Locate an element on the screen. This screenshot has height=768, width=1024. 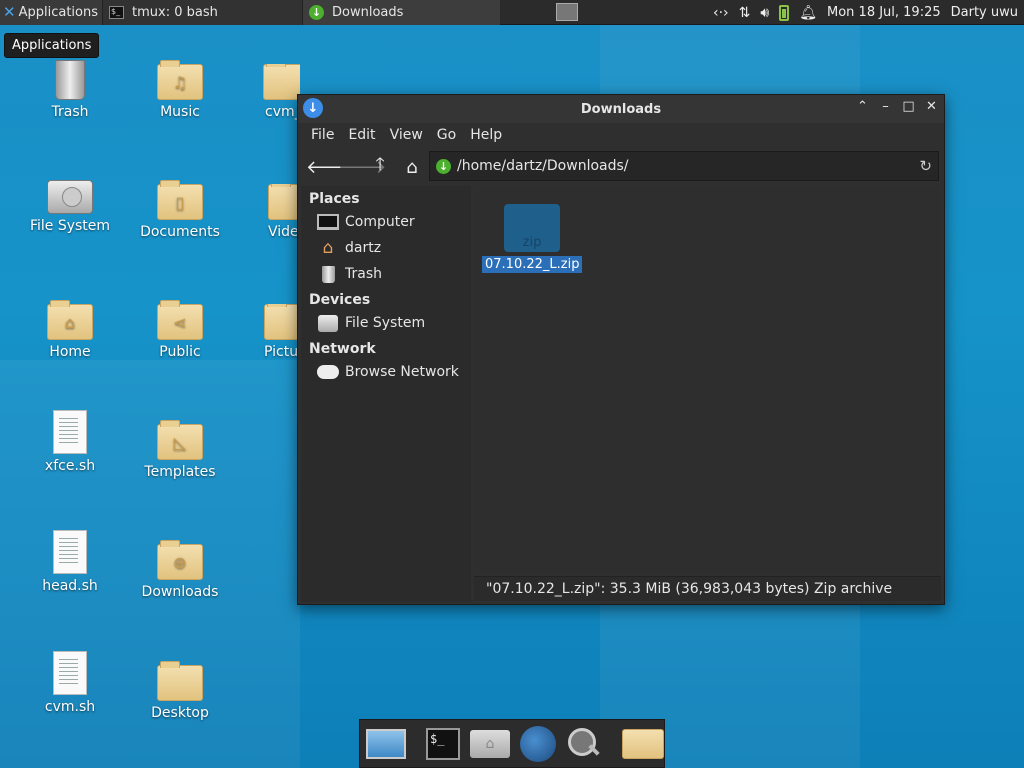
sidebar-item-browse-network: Browse Network is located at coordinates (386, 372).